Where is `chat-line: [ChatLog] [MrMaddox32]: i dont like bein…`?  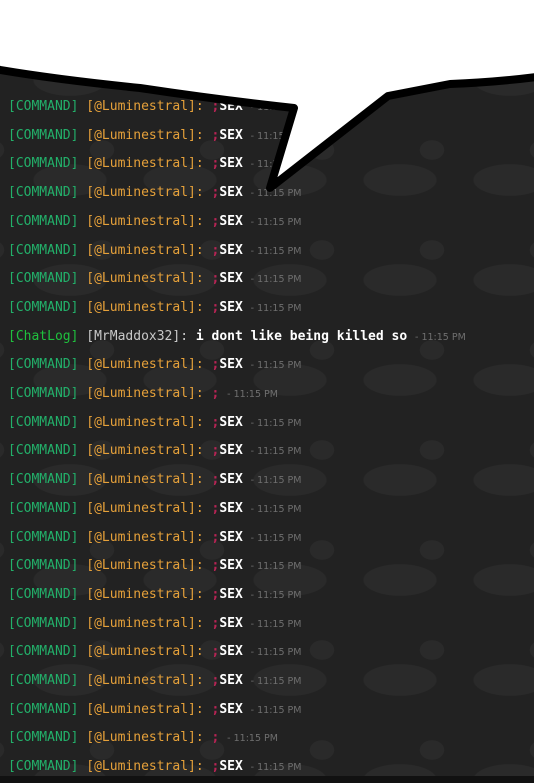 chat-line: [ChatLog] [MrMaddox32]: i dont like bein… is located at coordinates (237, 337).